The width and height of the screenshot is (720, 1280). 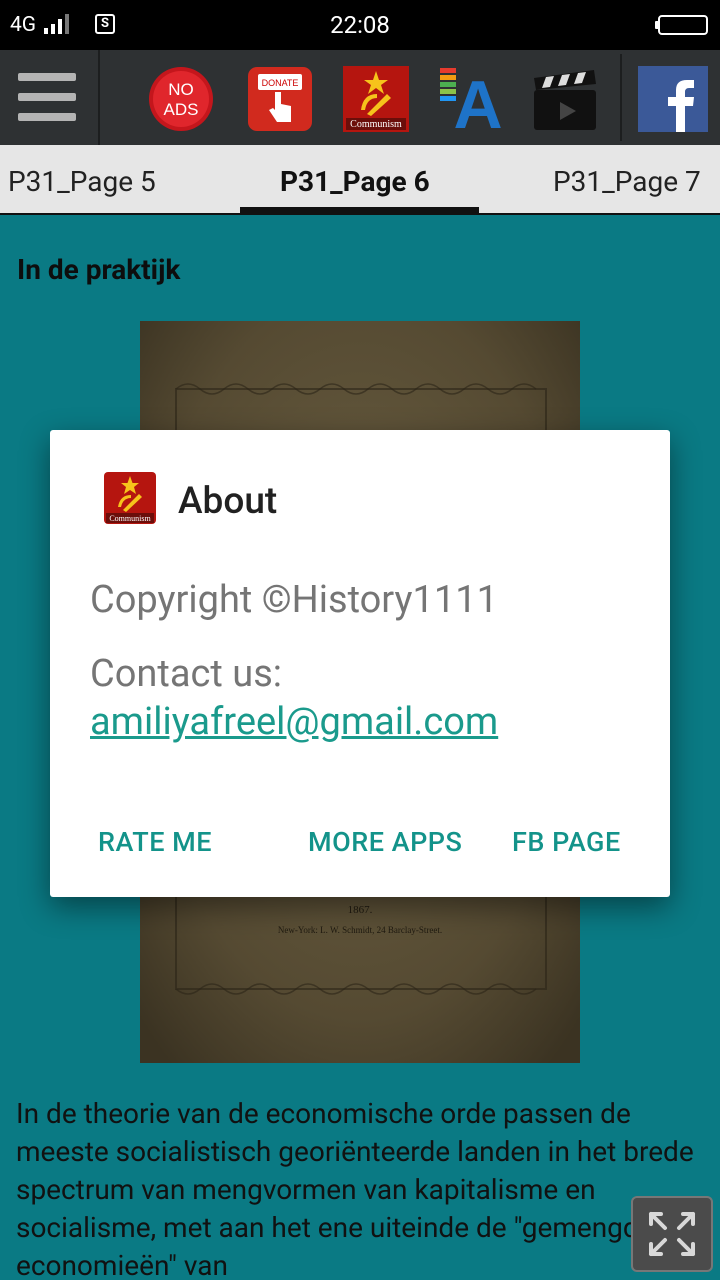 What do you see at coordinates (186, 674) in the screenshot?
I see `contact-label: Contact us:` at bounding box center [186, 674].